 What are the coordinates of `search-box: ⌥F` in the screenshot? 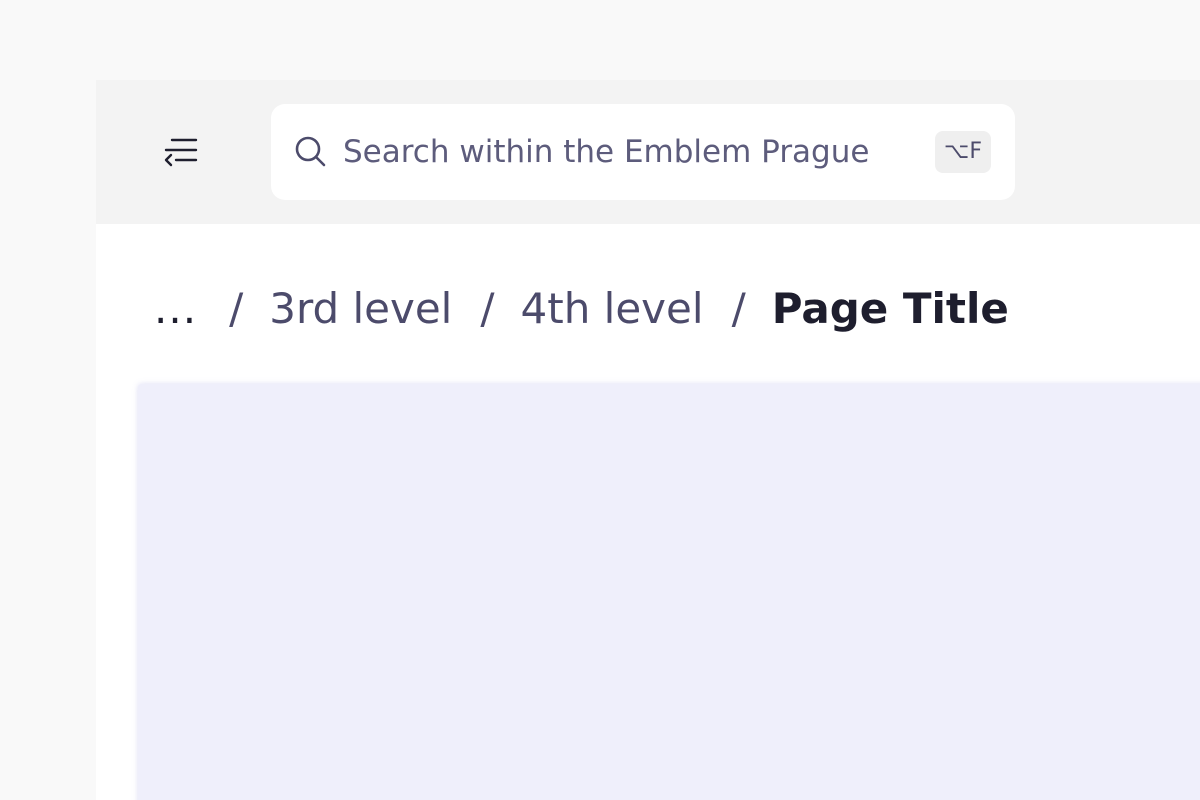 It's located at (643, 152).